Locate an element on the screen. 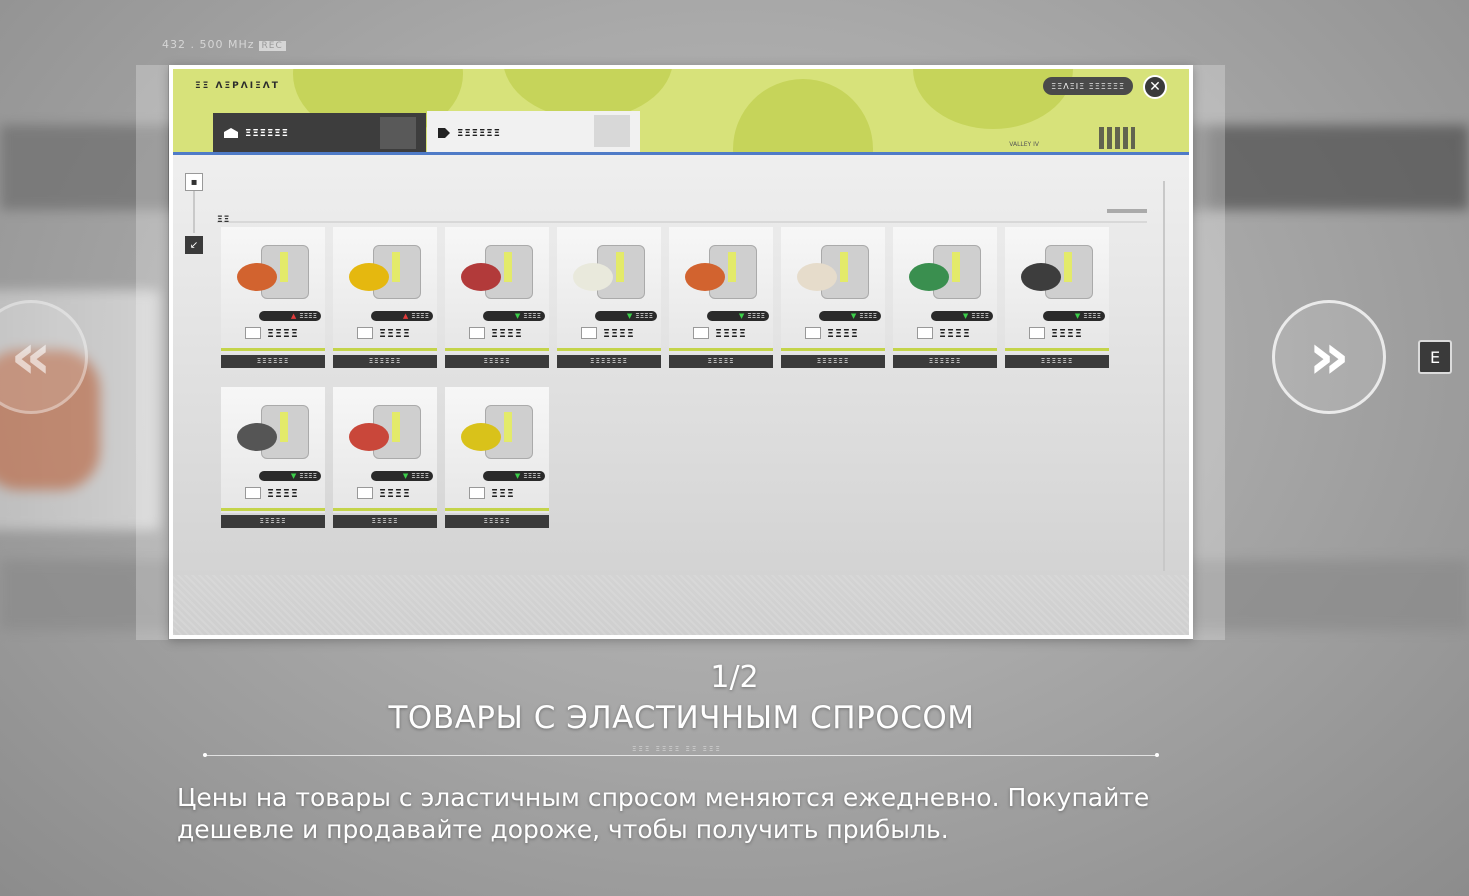  product-card-body: ▲ ΞΞΞΞ ΞΞΞΞ is located at coordinates (273, 290).